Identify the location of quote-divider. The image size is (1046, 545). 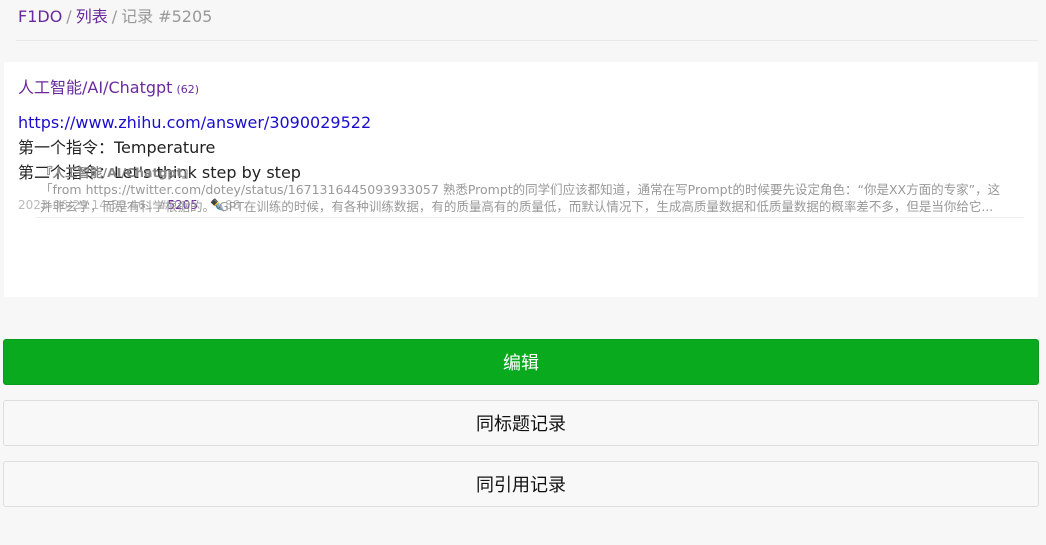
(530, 217).